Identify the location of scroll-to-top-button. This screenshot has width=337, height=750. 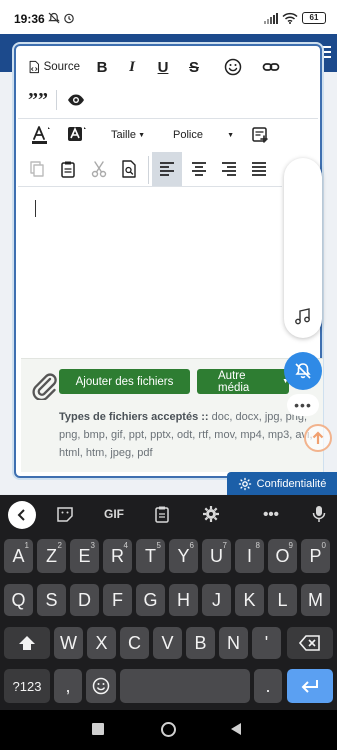
(318, 438).